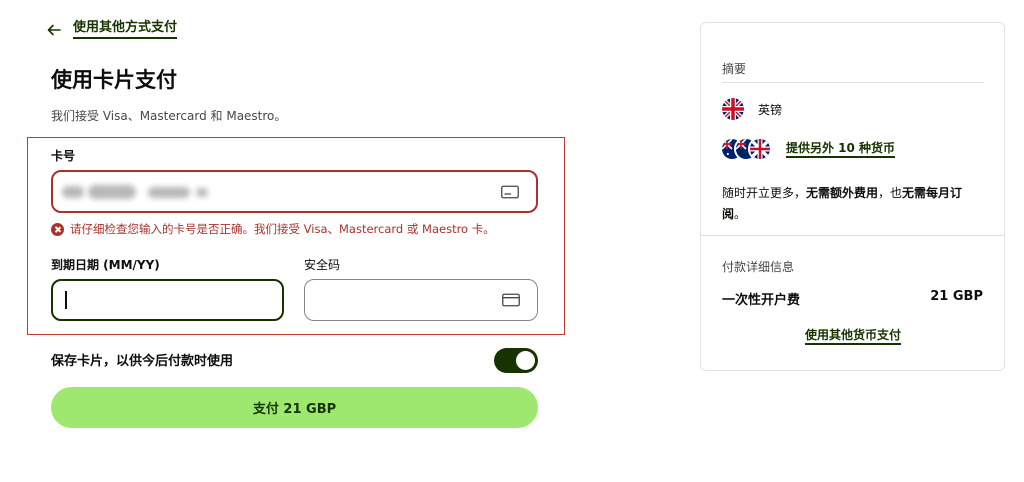 The height and width of the screenshot is (482, 1024). I want to click on save-card-label: 保存卡片，以供今后付款时使用, so click(142, 361).